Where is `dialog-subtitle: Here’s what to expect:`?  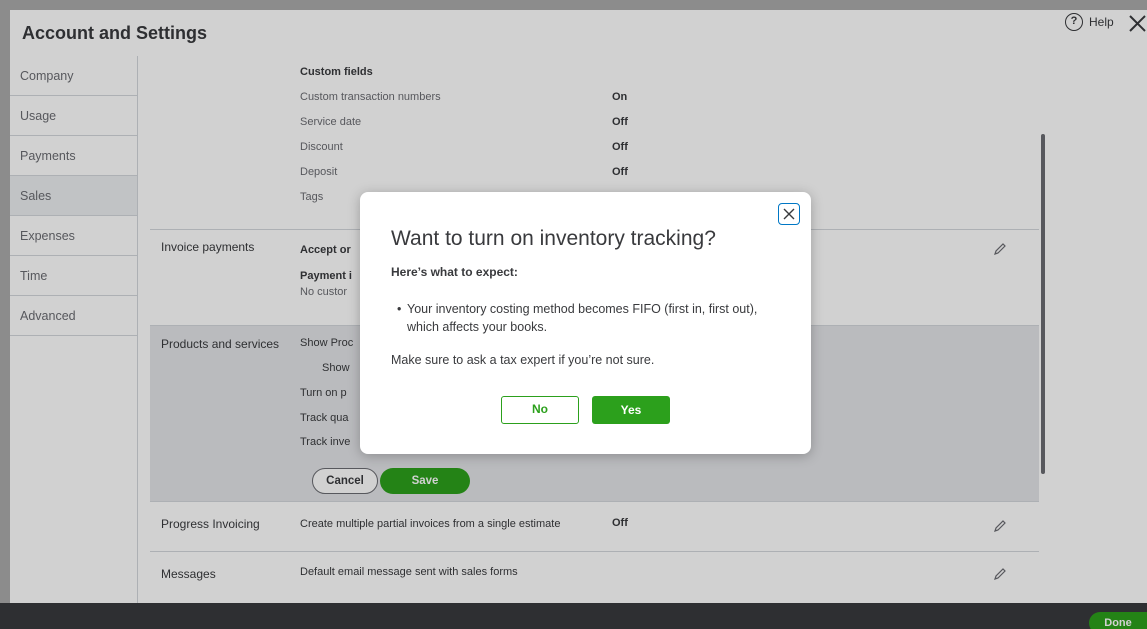 dialog-subtitle: Here’s what to expect: is located at coordinates (454, 272).